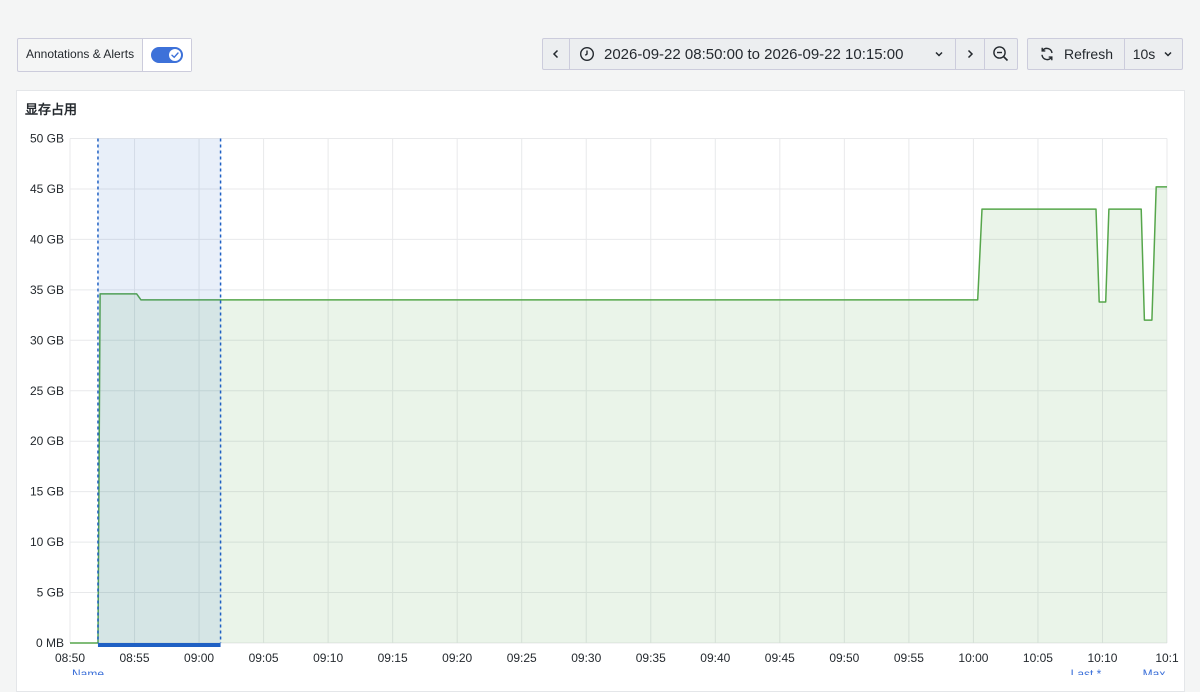  Describe the element at coordinates (47, 239) in the screenshot. I see `y-tick-label: 40 GB` at that location.